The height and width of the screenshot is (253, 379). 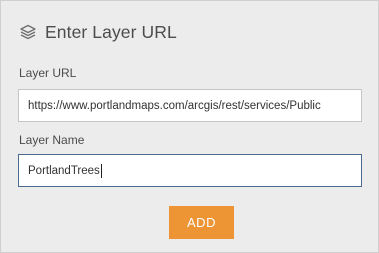 I want to click on layer-name-value: PortlandTrees, so click(x=64, y=170).